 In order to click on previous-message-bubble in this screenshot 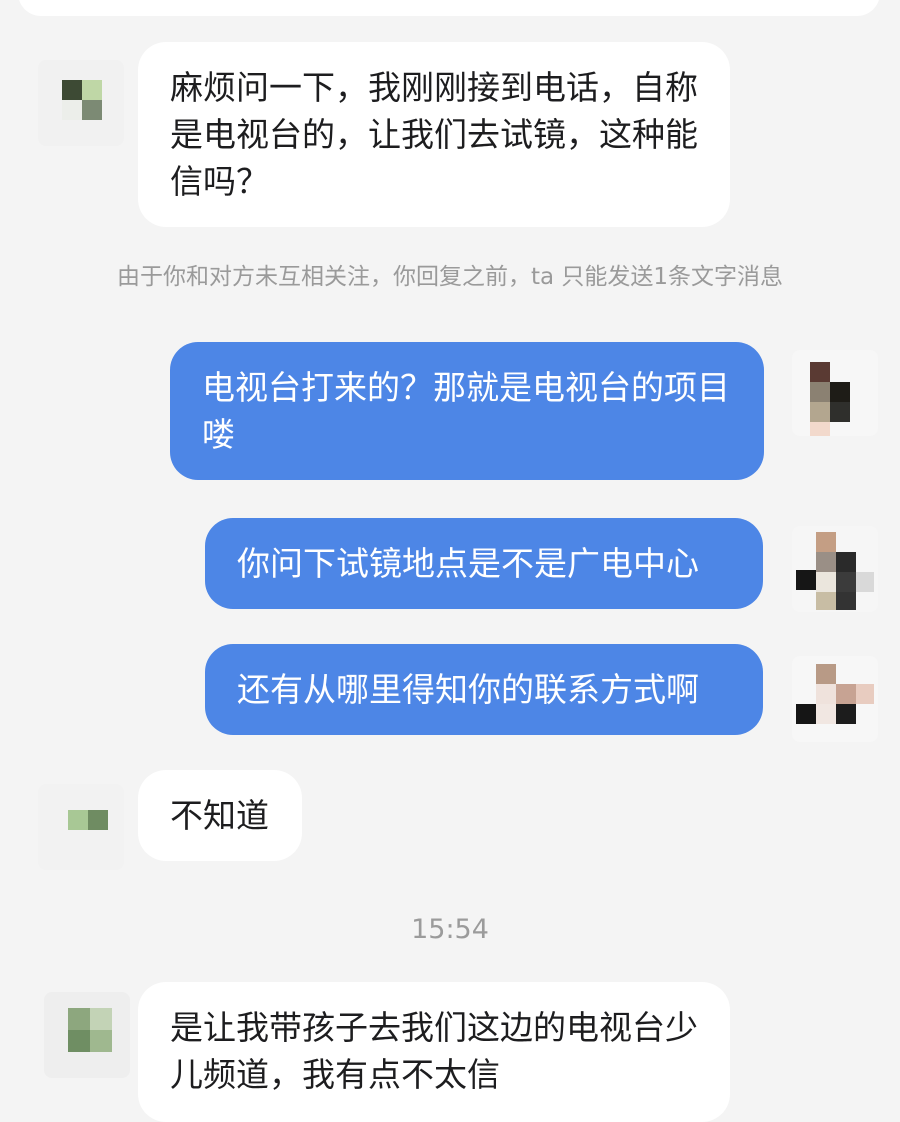, I will do `click(449, 8)`.